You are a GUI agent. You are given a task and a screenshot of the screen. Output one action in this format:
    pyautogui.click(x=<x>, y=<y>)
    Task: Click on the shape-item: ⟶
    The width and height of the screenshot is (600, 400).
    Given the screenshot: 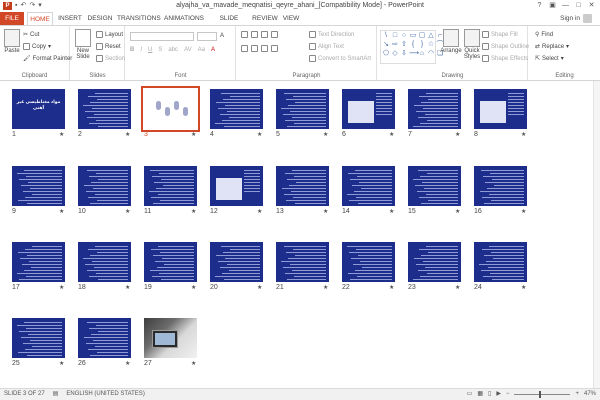 What is the action you would take?
    pyautogui.click(x=414, y=54)
    